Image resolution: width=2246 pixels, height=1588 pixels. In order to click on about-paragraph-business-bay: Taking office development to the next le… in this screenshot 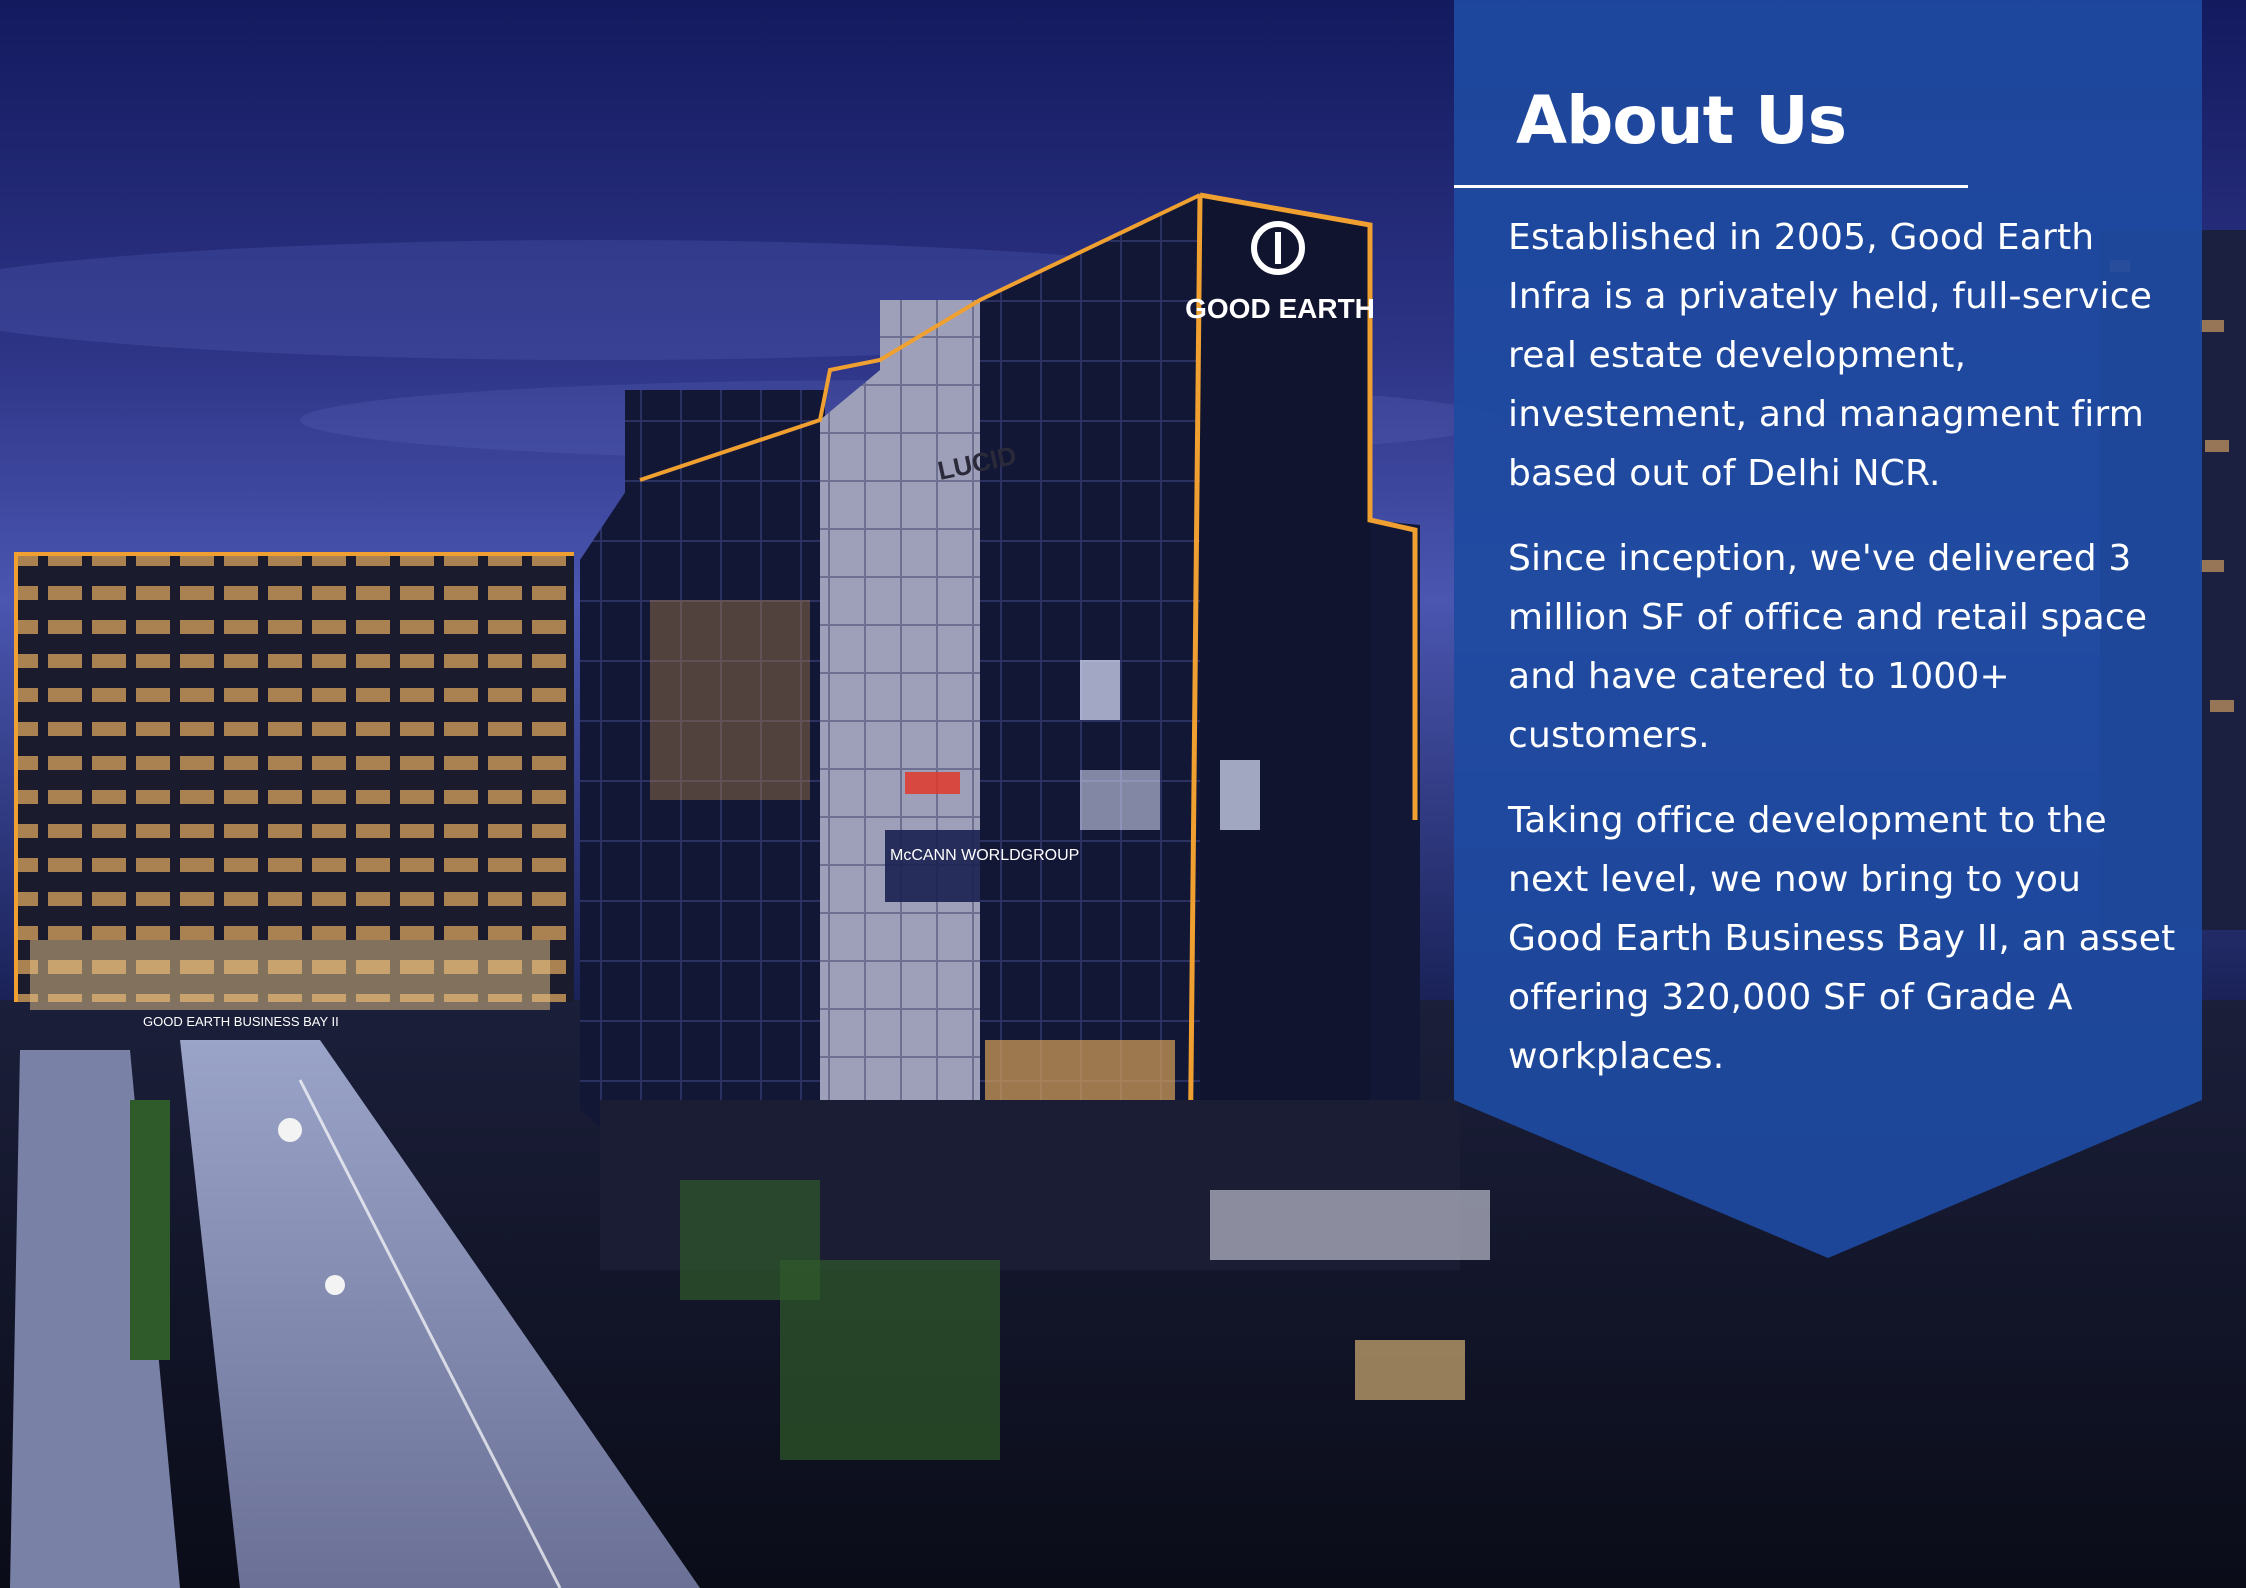, I will do `click(1842, 938)`.